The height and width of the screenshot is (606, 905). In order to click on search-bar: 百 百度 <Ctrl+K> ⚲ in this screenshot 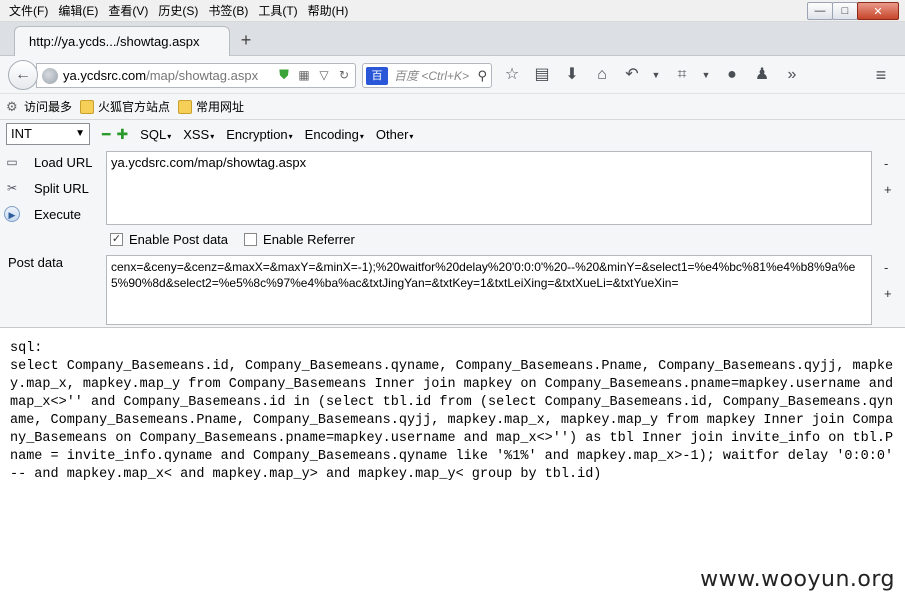, I will do `click(427, 75)`.